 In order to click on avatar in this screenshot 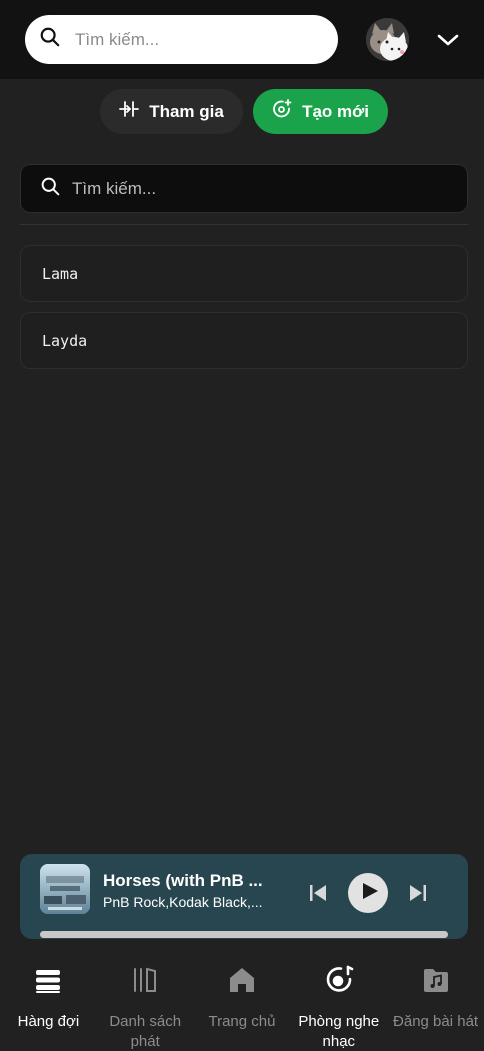, I will do `click(387, 39)`.